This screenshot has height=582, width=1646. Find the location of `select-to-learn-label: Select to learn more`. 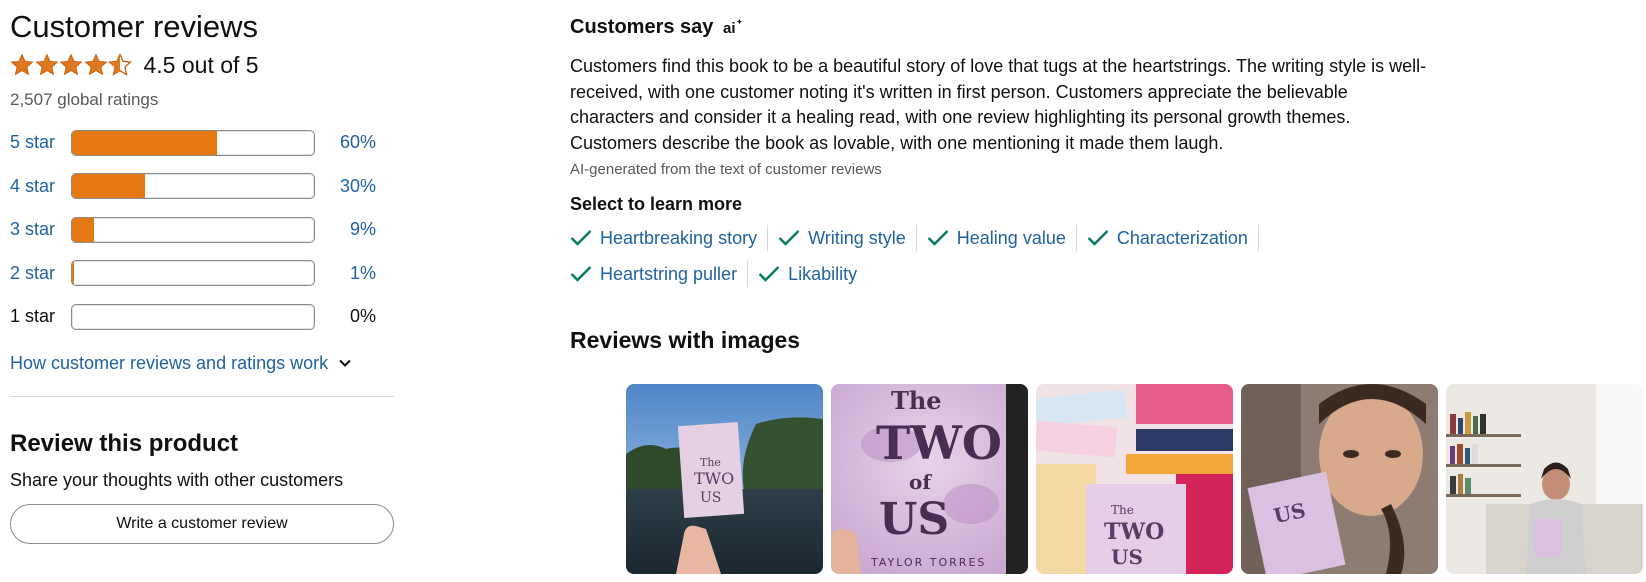

select-to-learn-label: Select to learn more is located at coordinates (656, 204).